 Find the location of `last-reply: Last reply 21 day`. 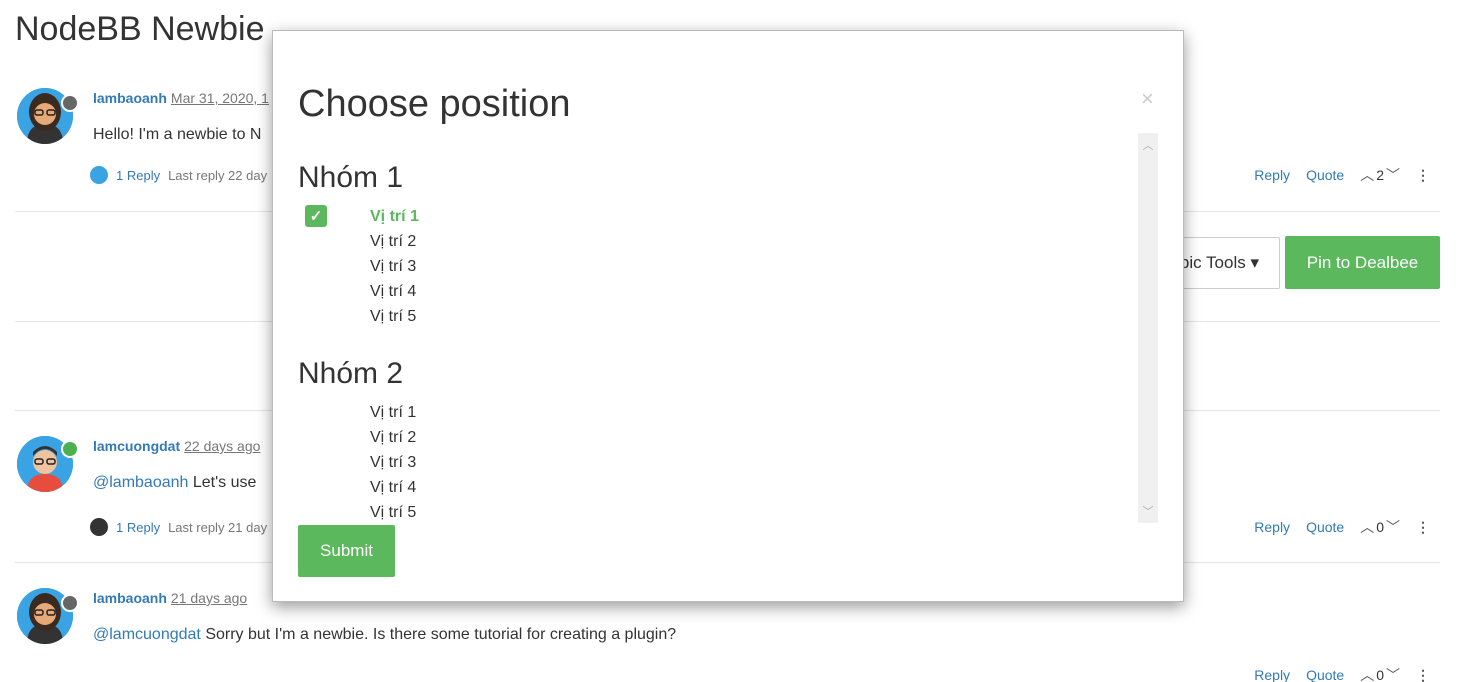

last-reply: Last reply 21 day is located at coordinates (218, 527).